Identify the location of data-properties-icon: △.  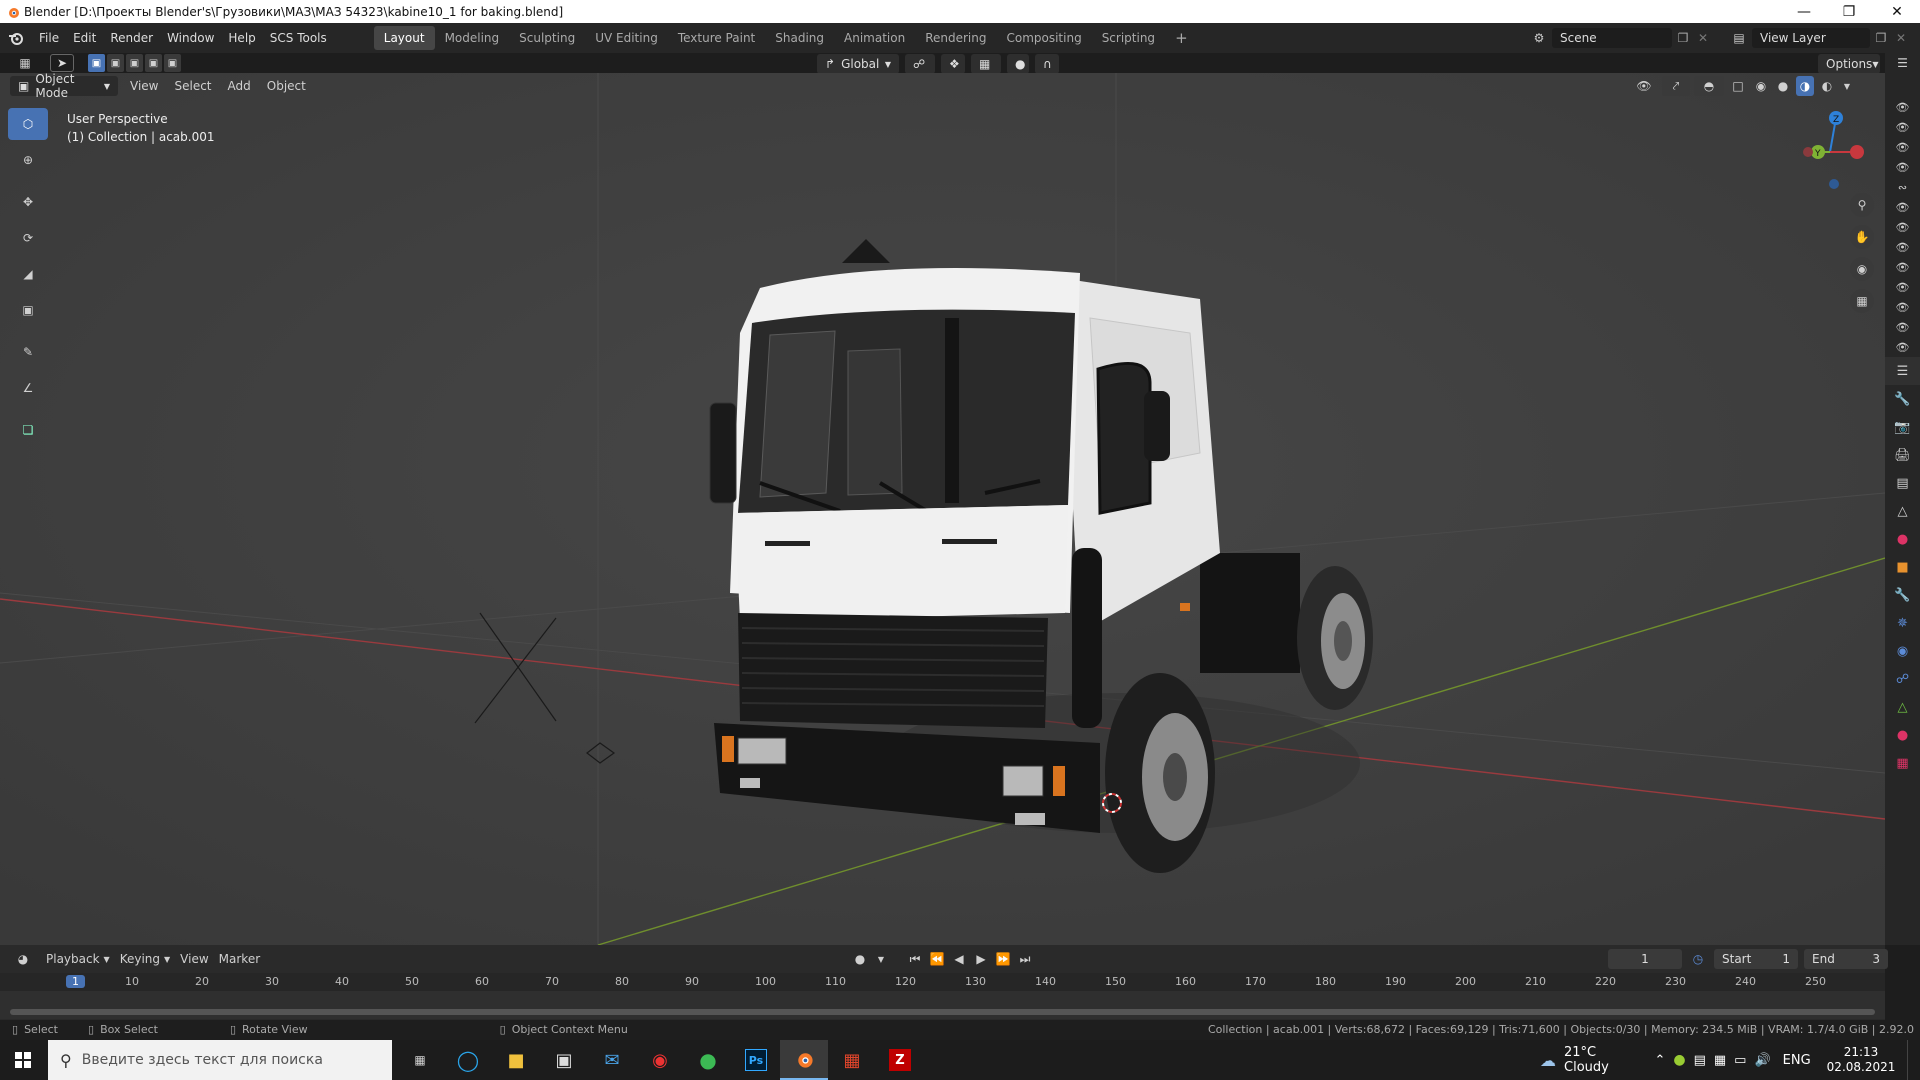
(1902, 707).